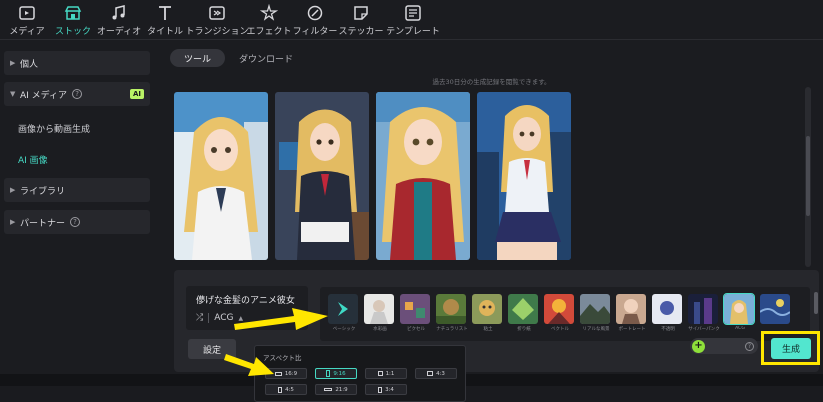  Describe the element at coordinates (291, 373) in the screenshot. I see `ratio-label: 16:9` at that location.